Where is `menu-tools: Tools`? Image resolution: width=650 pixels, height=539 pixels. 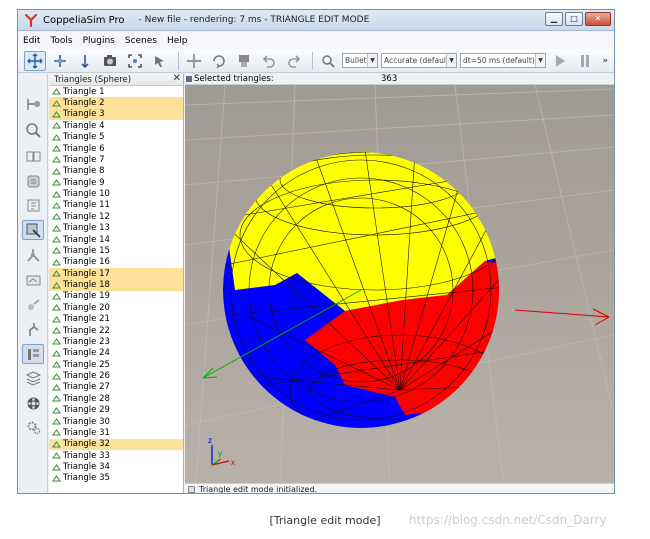
menu-tools: Tools is located at coordinates (61, 41).